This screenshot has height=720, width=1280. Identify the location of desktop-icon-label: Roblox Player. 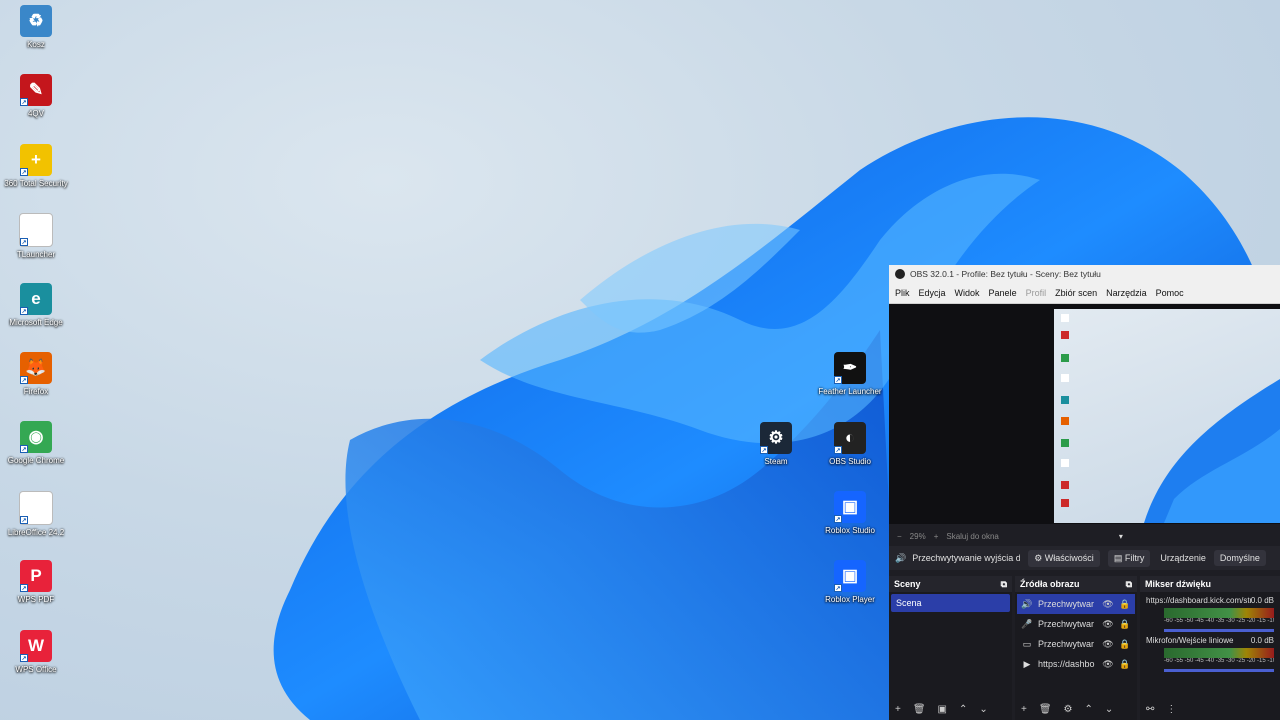
(850, 599).